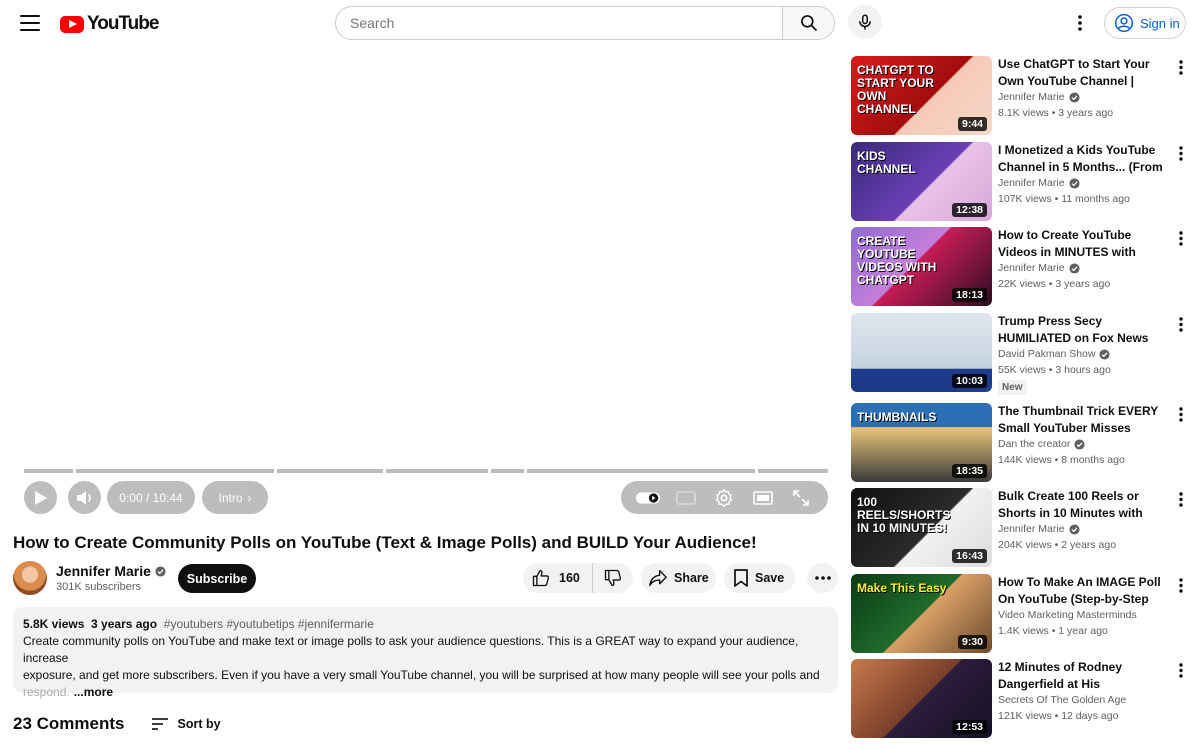  Describe the element at coordinates (558, 23) in the screenshot. I see `search-input` at that location.